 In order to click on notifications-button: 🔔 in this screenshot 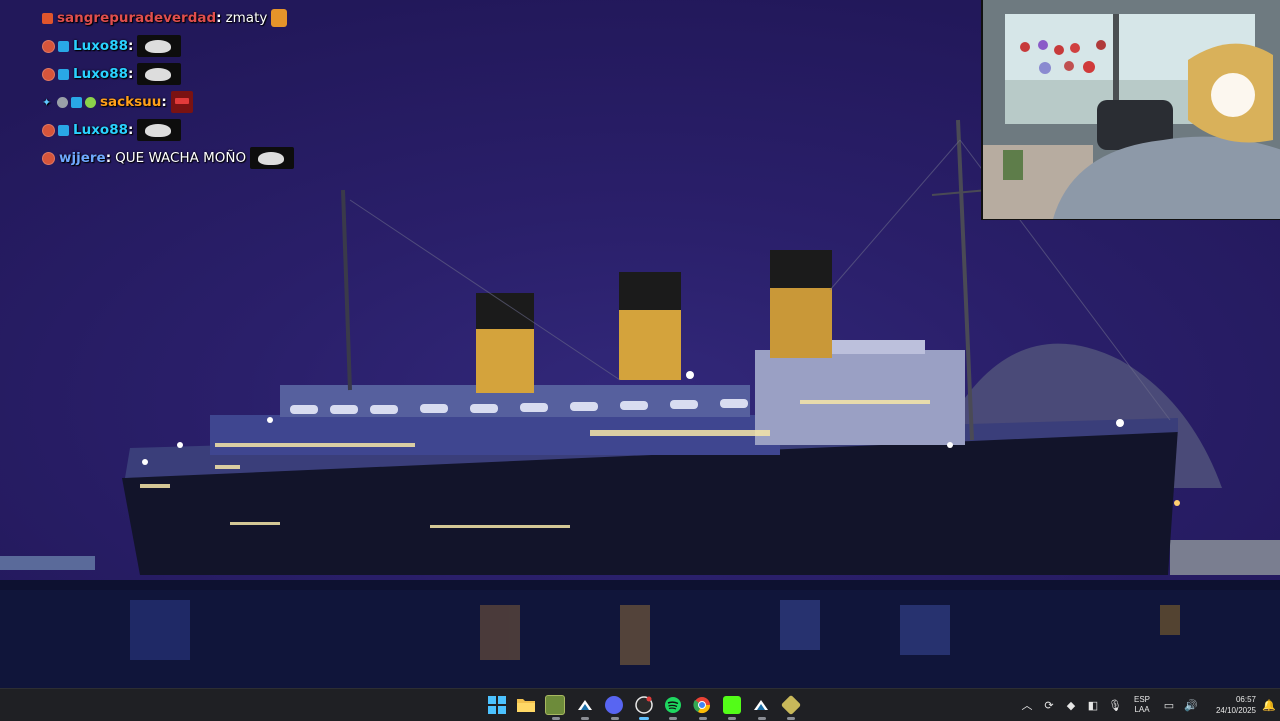, I will do `click(1269, 705)`.